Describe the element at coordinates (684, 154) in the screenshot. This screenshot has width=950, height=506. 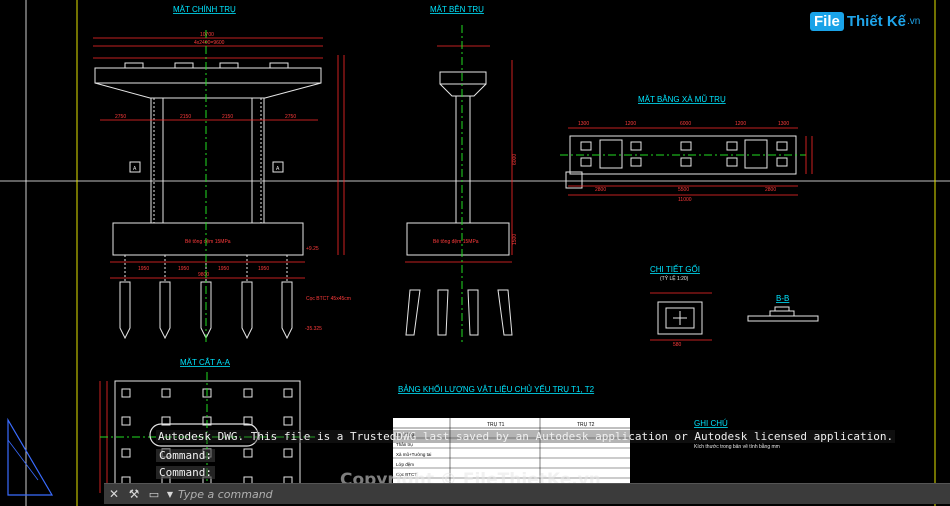
I see `cap-plan-bearings` at that location.